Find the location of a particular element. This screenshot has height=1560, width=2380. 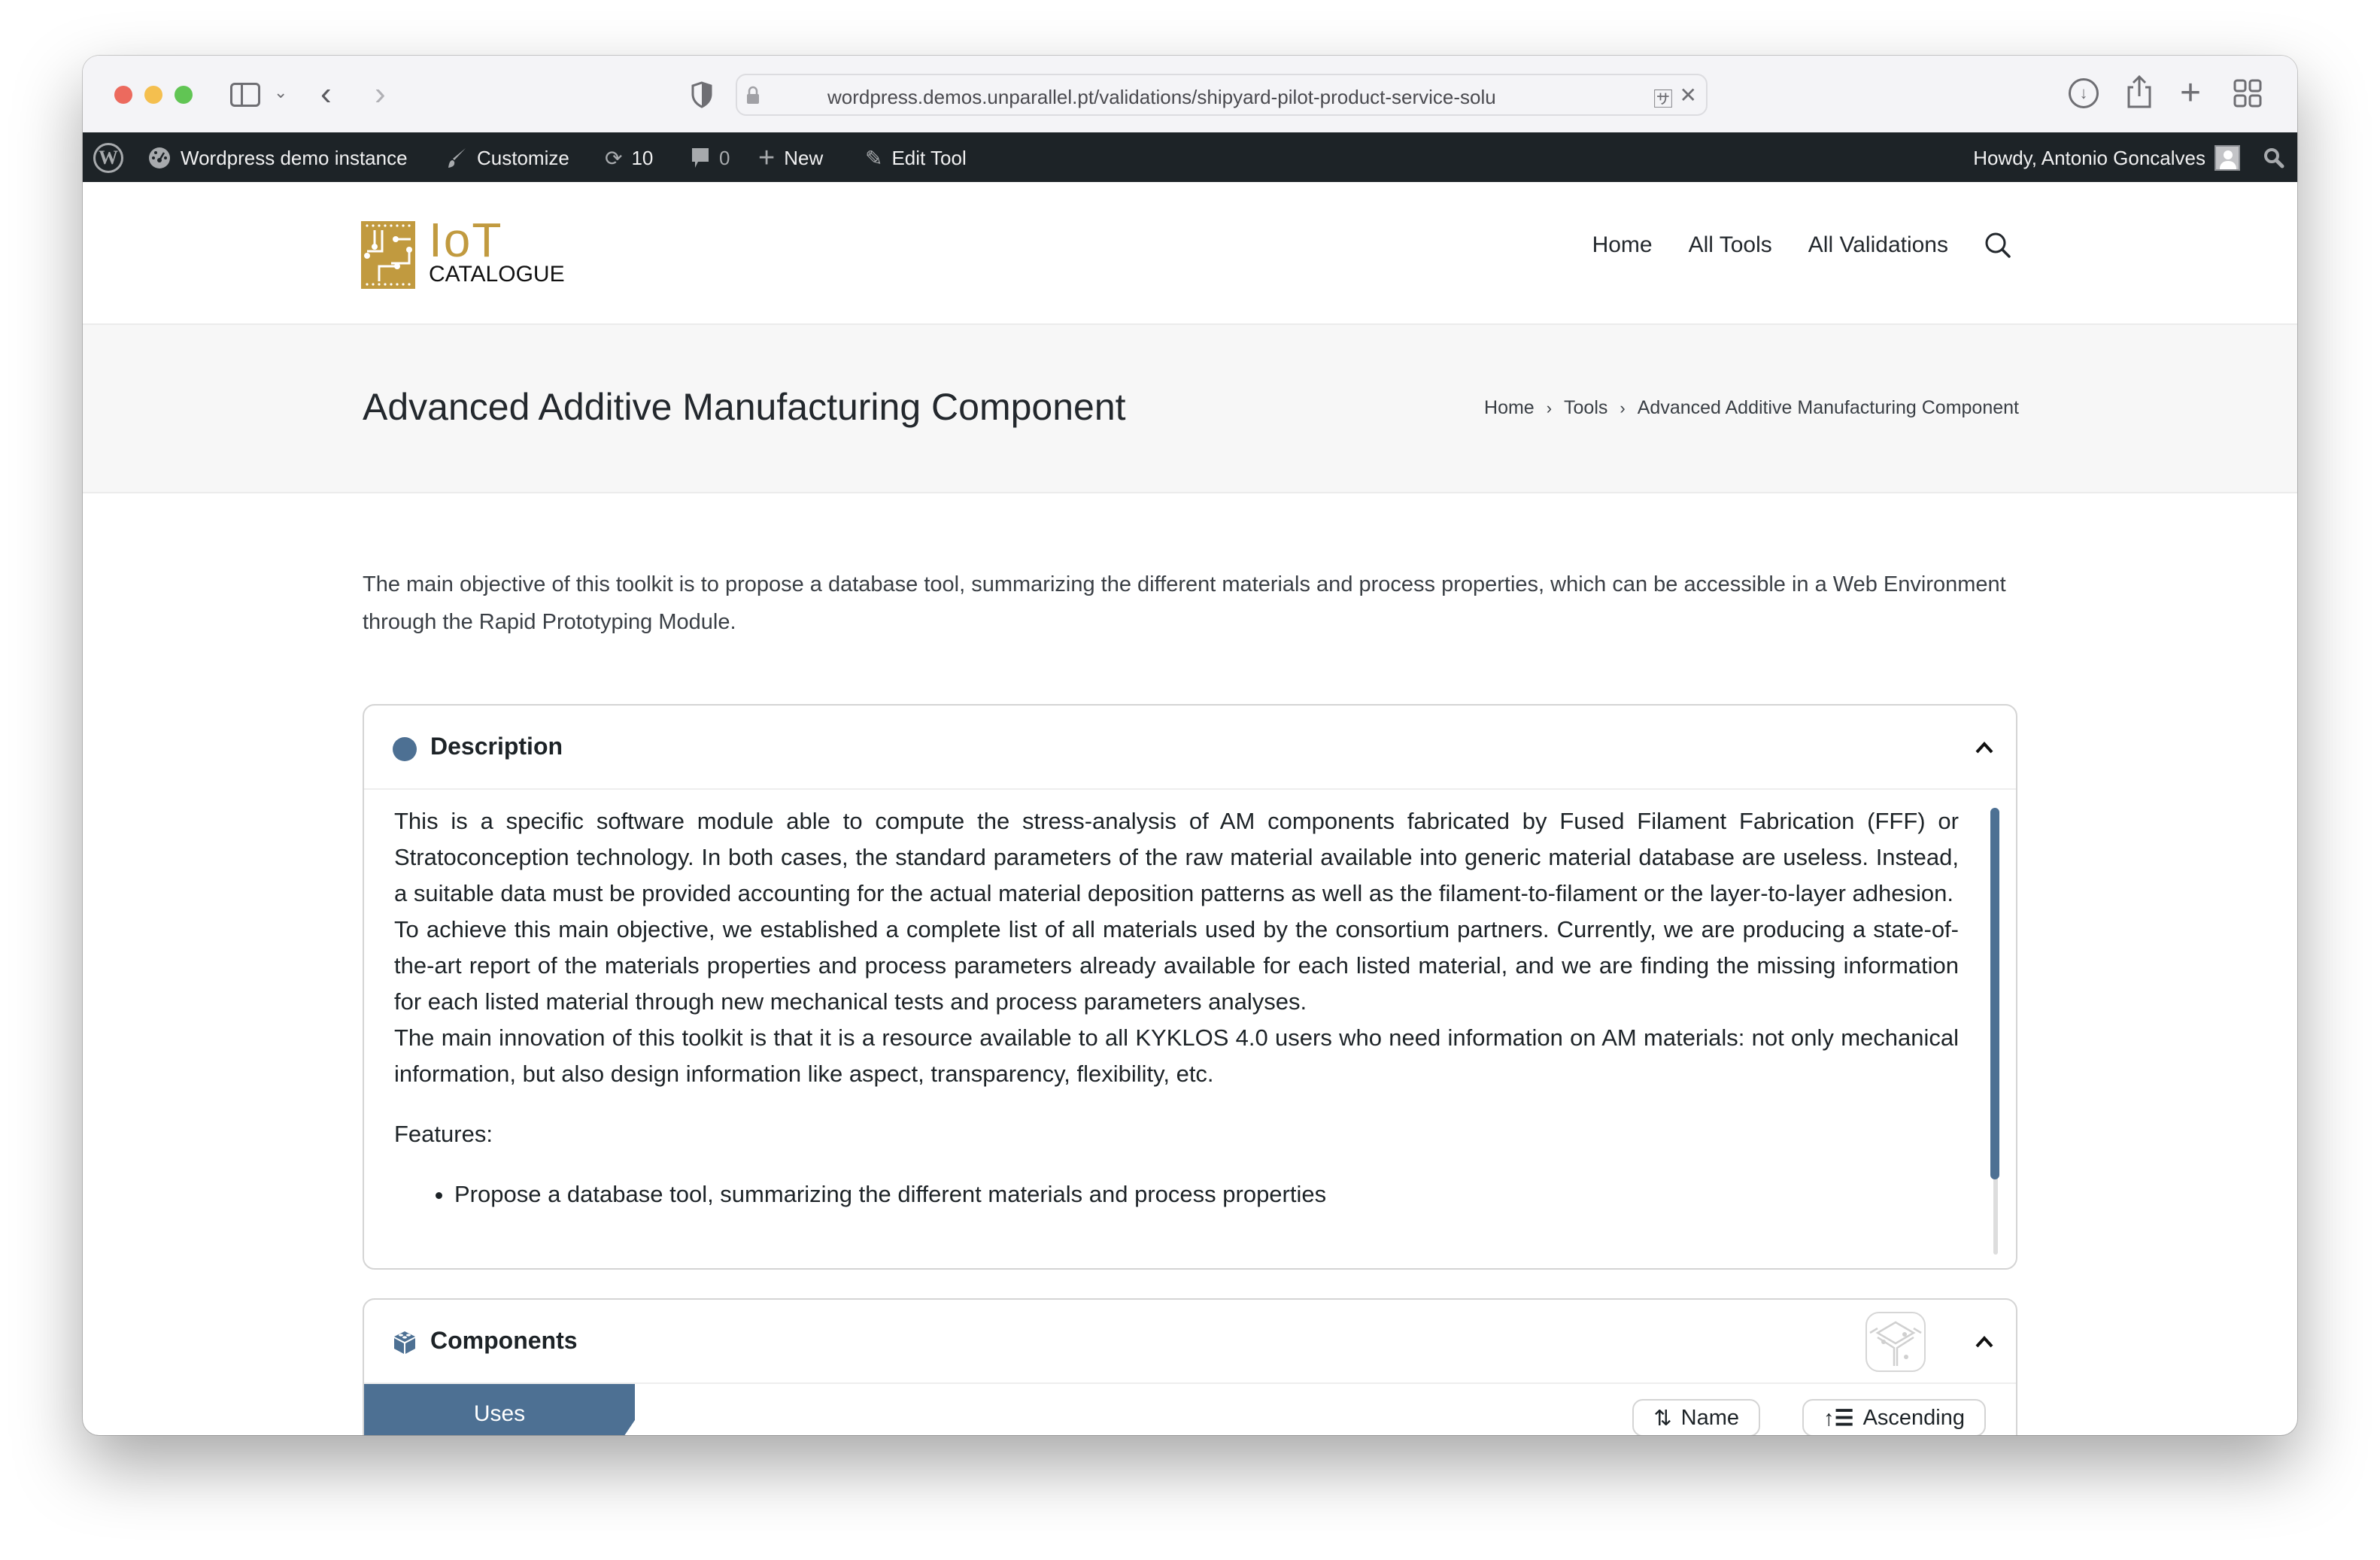

lock-icon is located at coordinates (753, 95).